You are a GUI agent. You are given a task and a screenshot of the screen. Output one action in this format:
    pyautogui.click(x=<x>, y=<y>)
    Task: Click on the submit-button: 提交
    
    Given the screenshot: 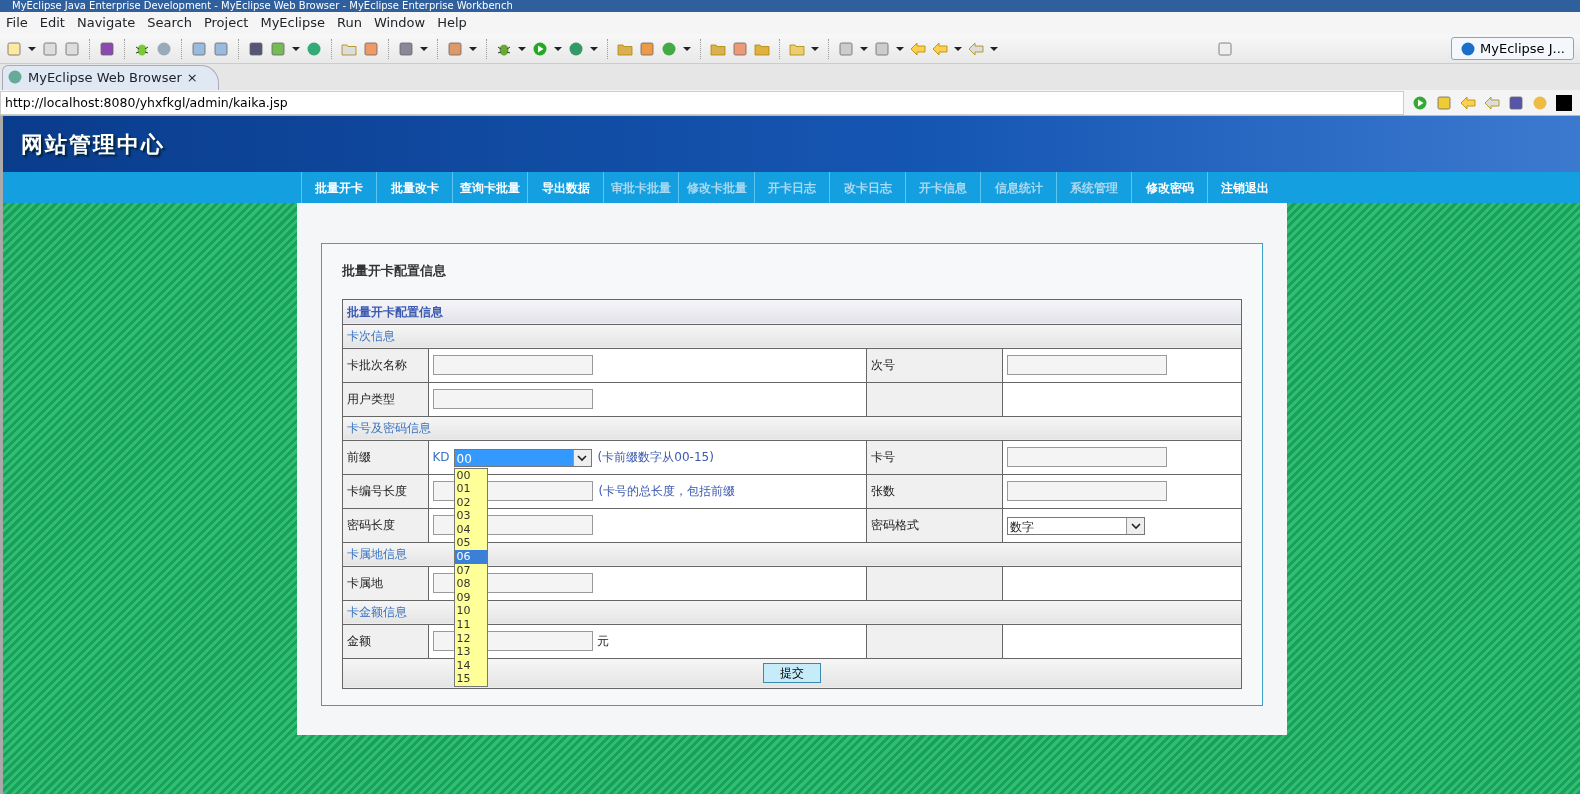 What is the action you would take?
    pyautogui.click(x=791, y=673)
    